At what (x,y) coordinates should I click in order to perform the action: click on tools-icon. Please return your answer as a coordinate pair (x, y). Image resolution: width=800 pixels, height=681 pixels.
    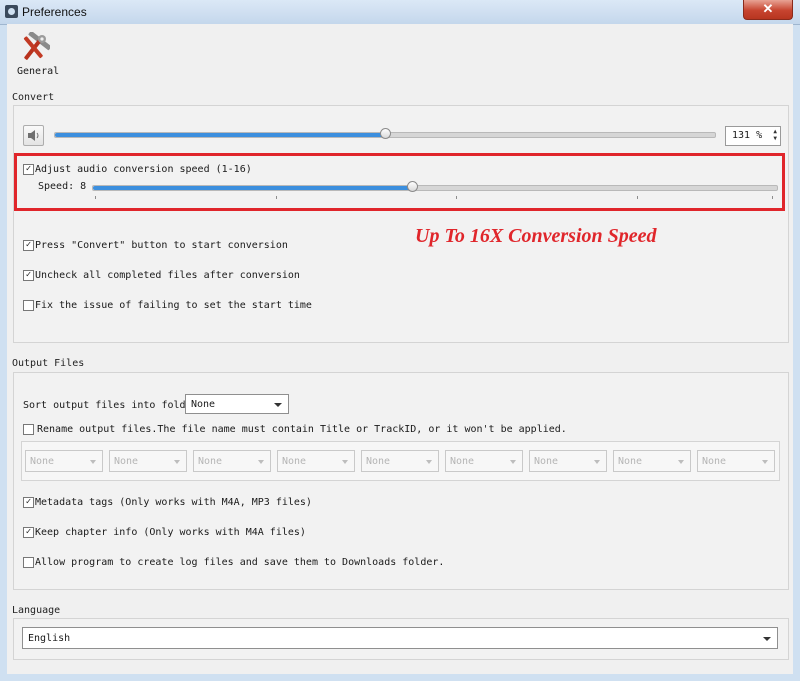
    Looking at the image, I should click on (36, 46).